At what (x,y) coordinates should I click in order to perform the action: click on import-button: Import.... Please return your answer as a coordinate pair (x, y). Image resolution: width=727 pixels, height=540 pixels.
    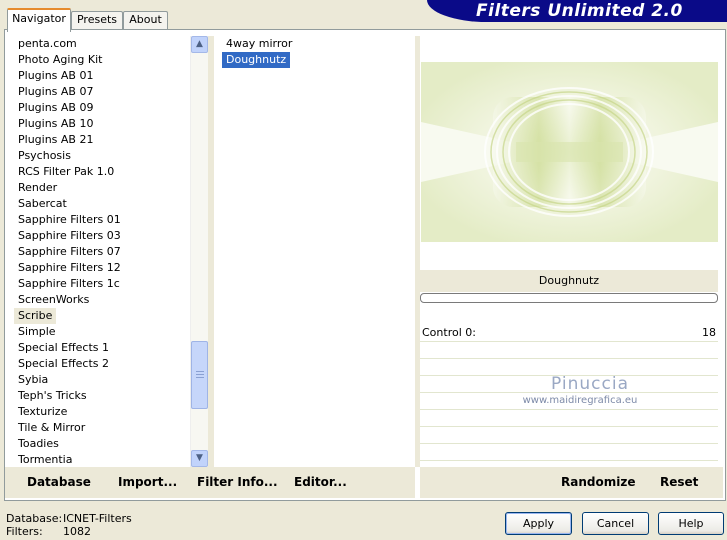
    Looking at the image, I should click on (147, 482).